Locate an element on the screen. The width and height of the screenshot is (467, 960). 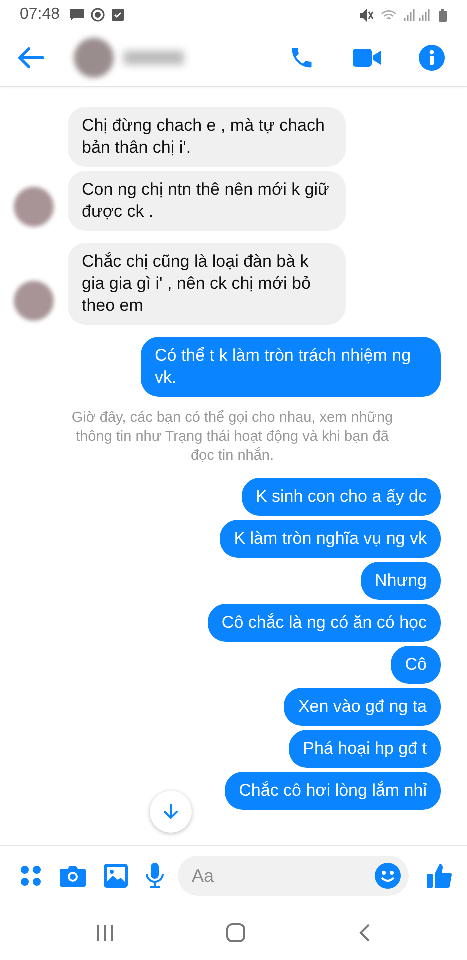
microphone-icon is located at coordinates (155, 876).